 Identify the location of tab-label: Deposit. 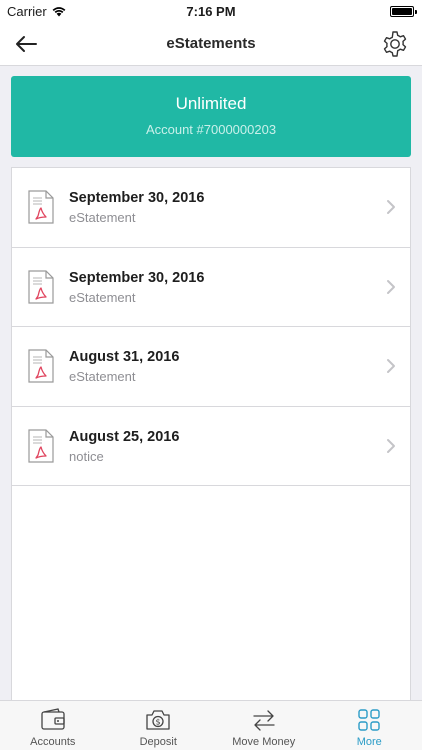
(158, 742).